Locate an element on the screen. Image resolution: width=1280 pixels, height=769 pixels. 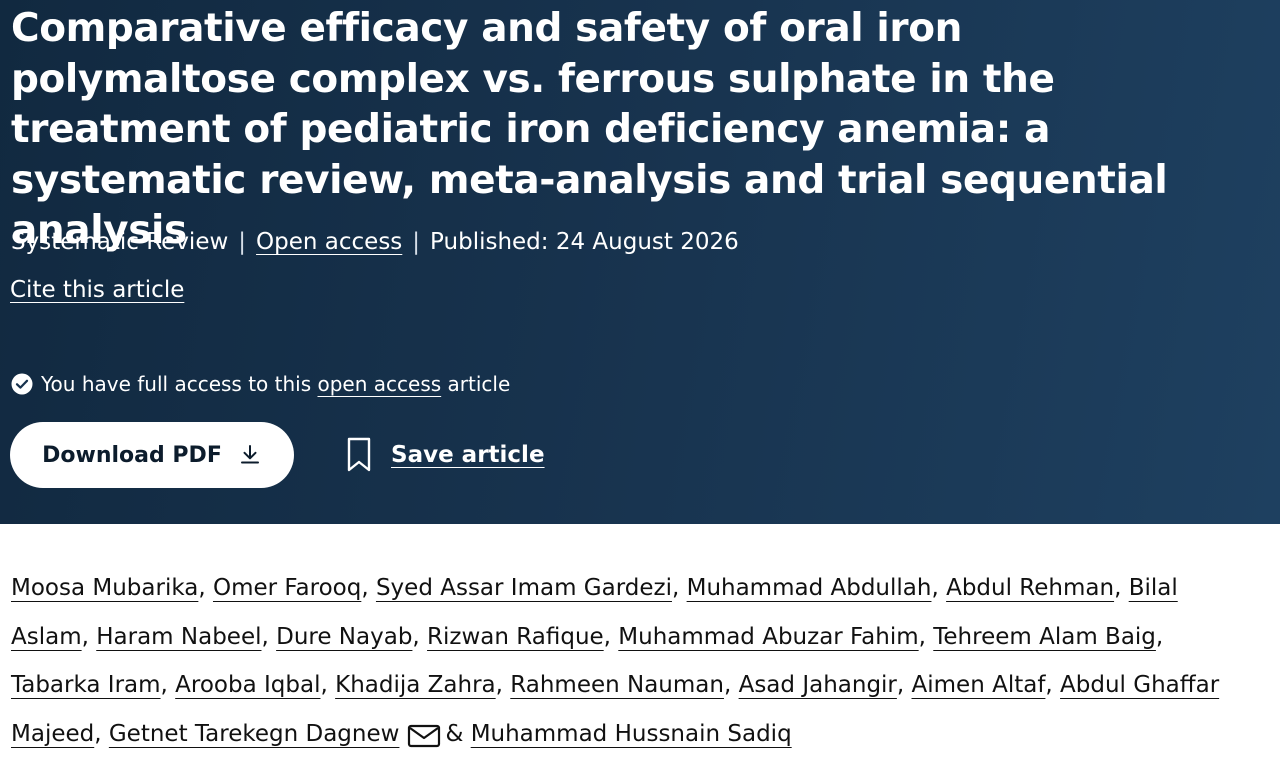
author-link: Haram Nabeel is located at coordinates (178, 637).